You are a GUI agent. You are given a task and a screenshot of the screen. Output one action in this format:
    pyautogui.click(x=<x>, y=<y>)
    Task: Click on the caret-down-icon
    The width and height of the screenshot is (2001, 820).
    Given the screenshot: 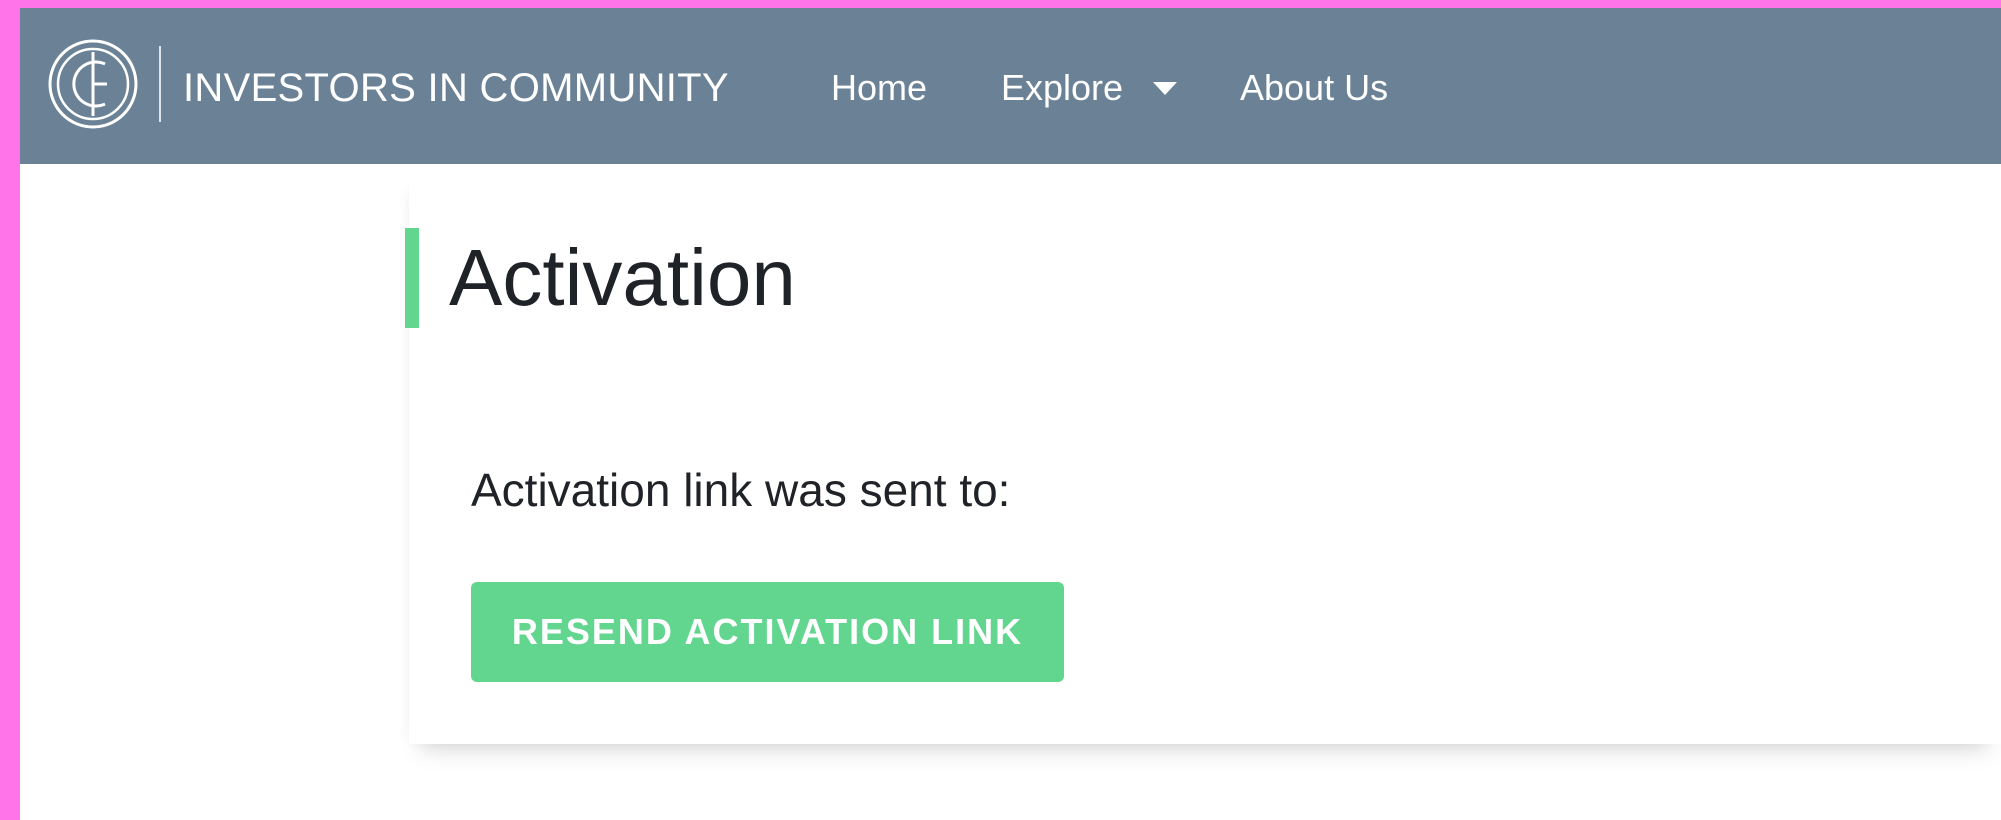 What is the action you would take?
    pyautogui.click(x=1165, y=88)
    